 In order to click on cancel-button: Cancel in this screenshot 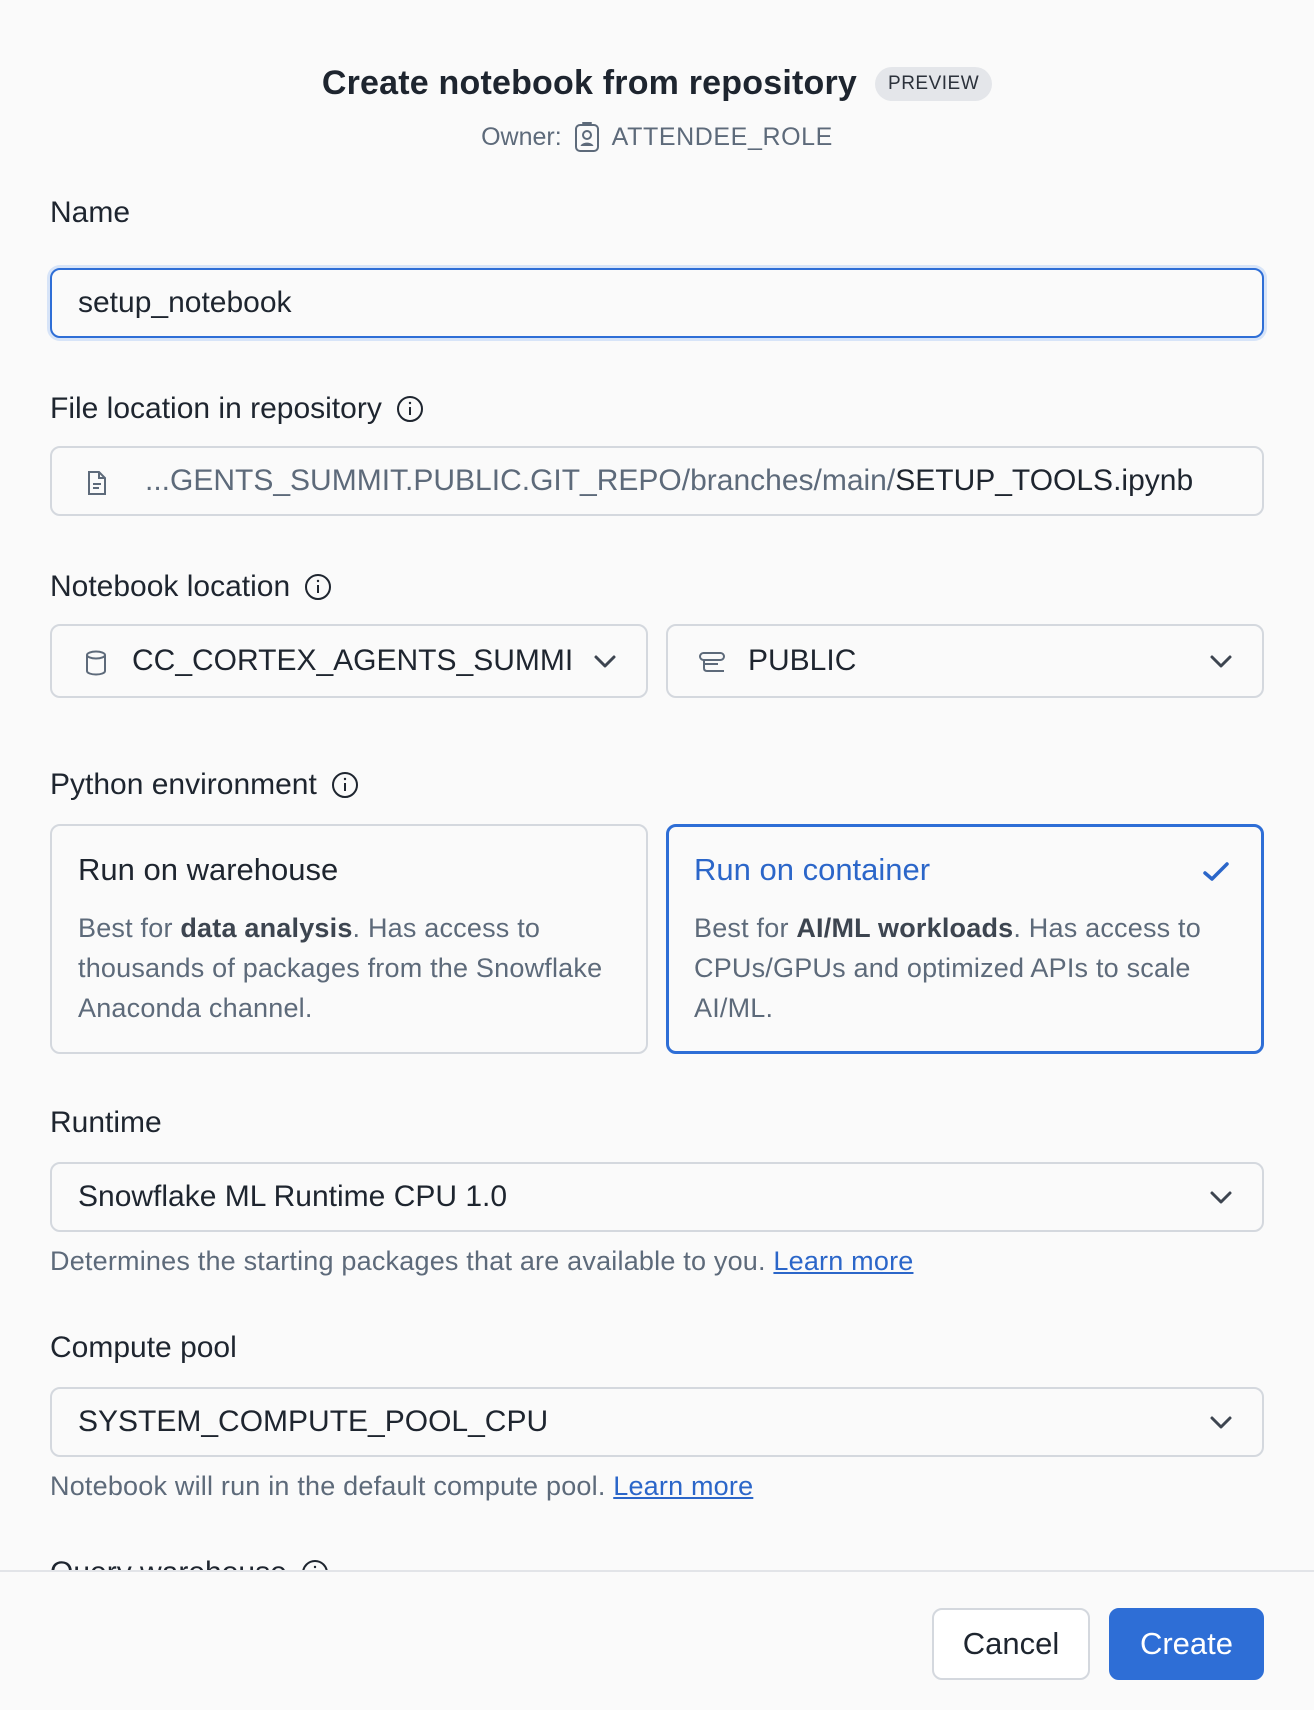, I will do `click(1011, 1644)`.